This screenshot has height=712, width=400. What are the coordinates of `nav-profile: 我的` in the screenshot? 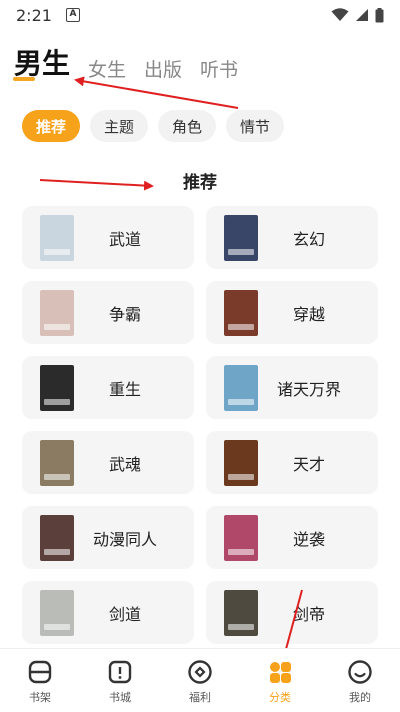 It's located at (360, 680).